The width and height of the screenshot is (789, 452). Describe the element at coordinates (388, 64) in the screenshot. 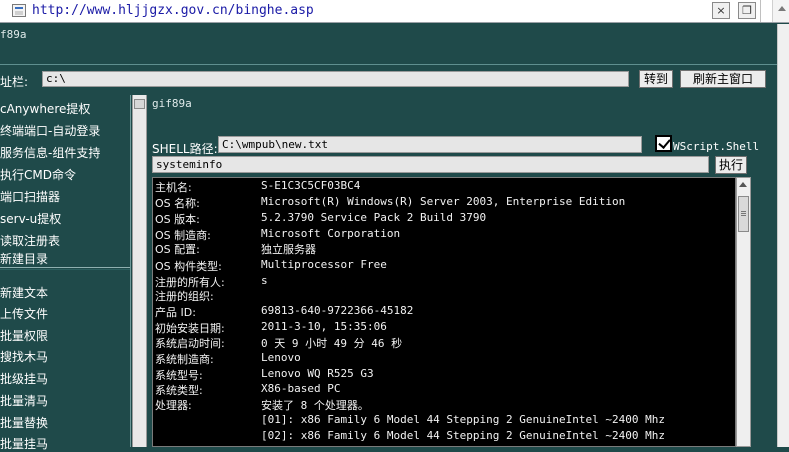

I see `header-divider` at that location.